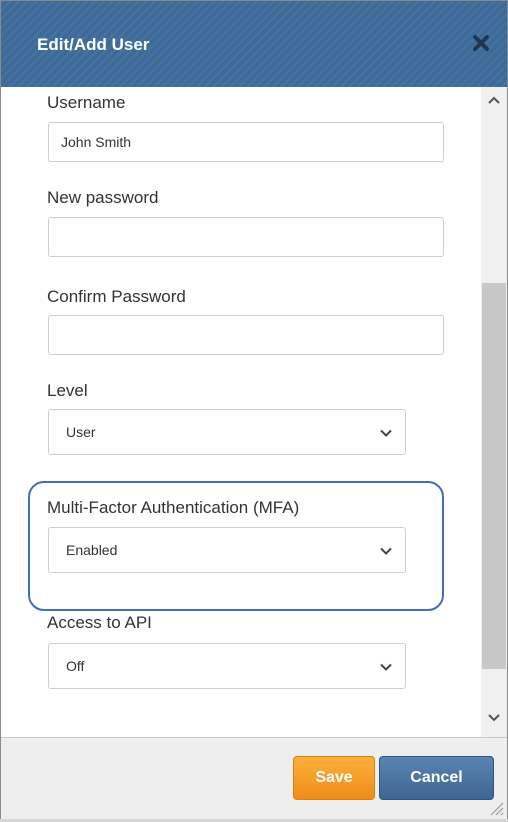 This screenshot has height=822, width=508. What do you see at coordinates (67, 390) in the screenshot?
I see `level-label: Level` at bounding box center [67, 390].